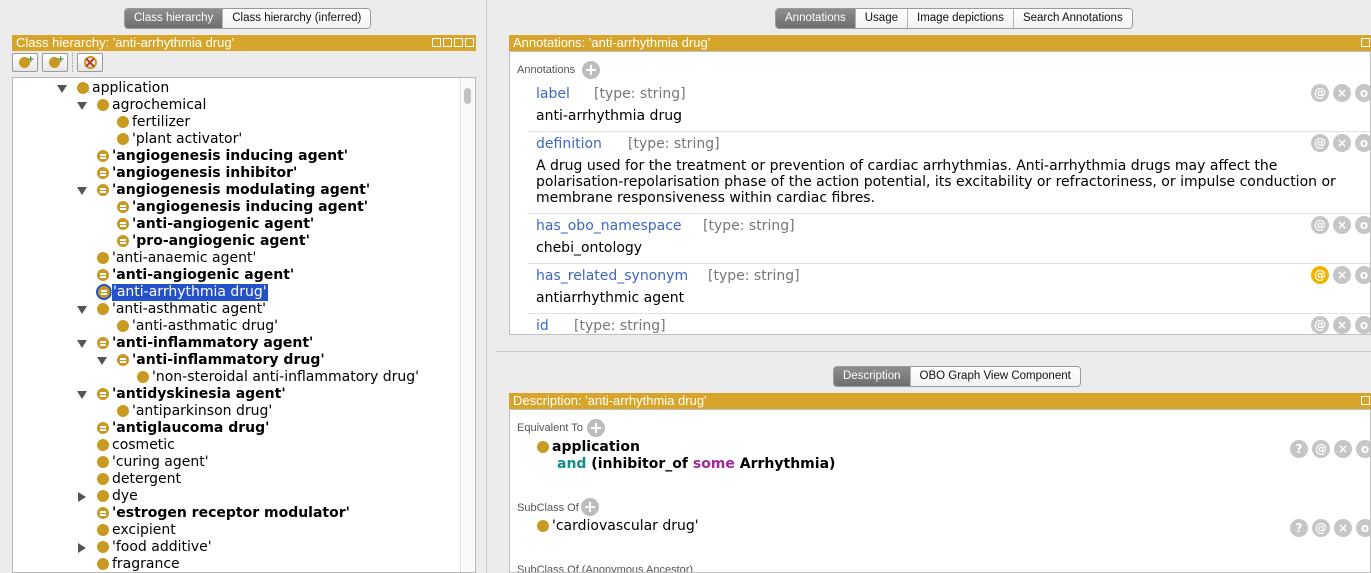  Describe the element at coordinates (949, 324) in the screenshot. I see `annotation-row: id [type: string] @ × o` at that location.